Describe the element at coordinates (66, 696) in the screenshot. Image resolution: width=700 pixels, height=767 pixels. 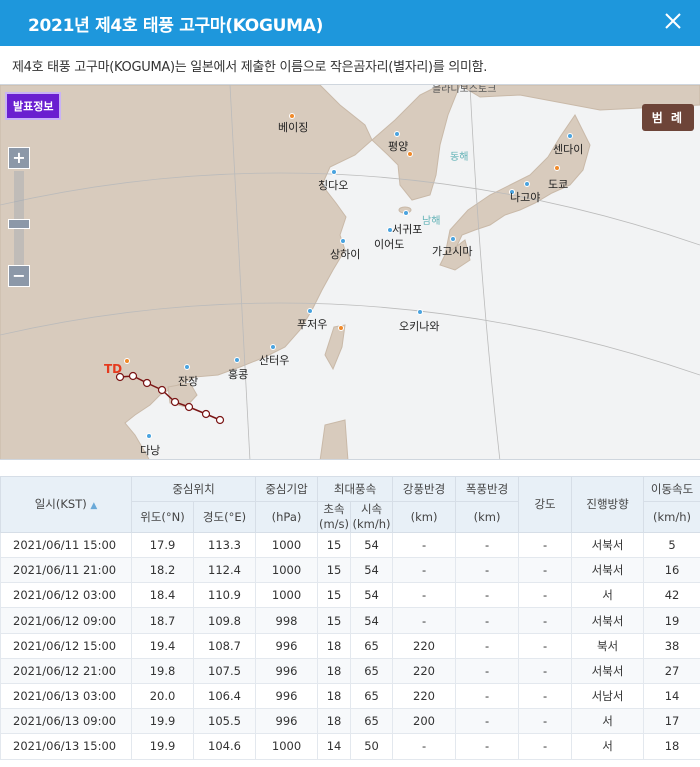
I see `table-cell: 2021/06/13 03:00` at that location.